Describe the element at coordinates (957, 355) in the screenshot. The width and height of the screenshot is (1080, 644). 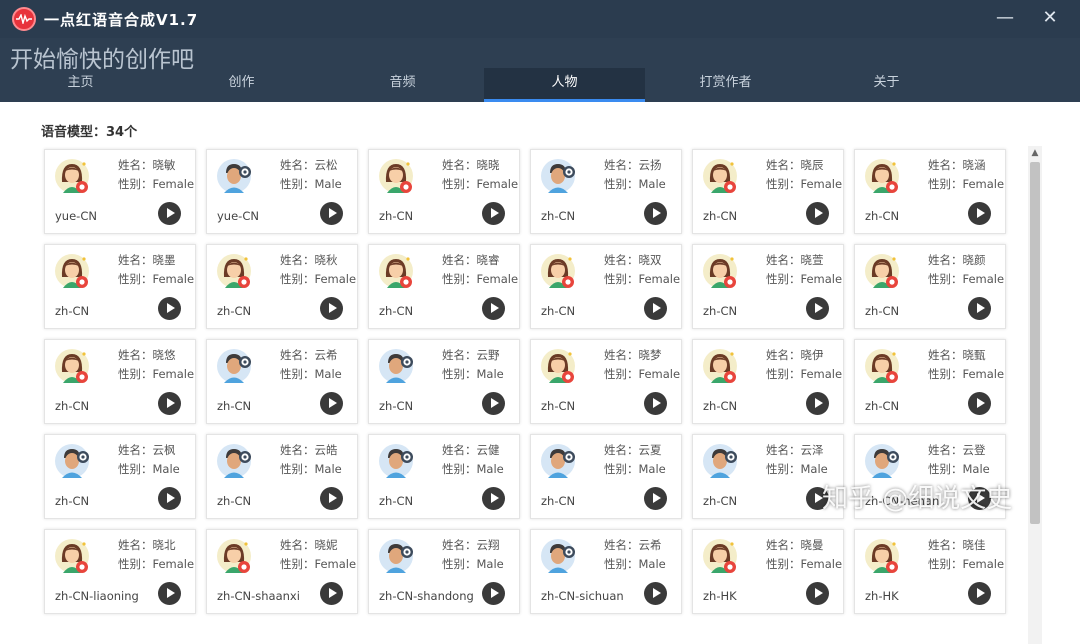
I see `voice-name: 姓名：晓甄` at that location.